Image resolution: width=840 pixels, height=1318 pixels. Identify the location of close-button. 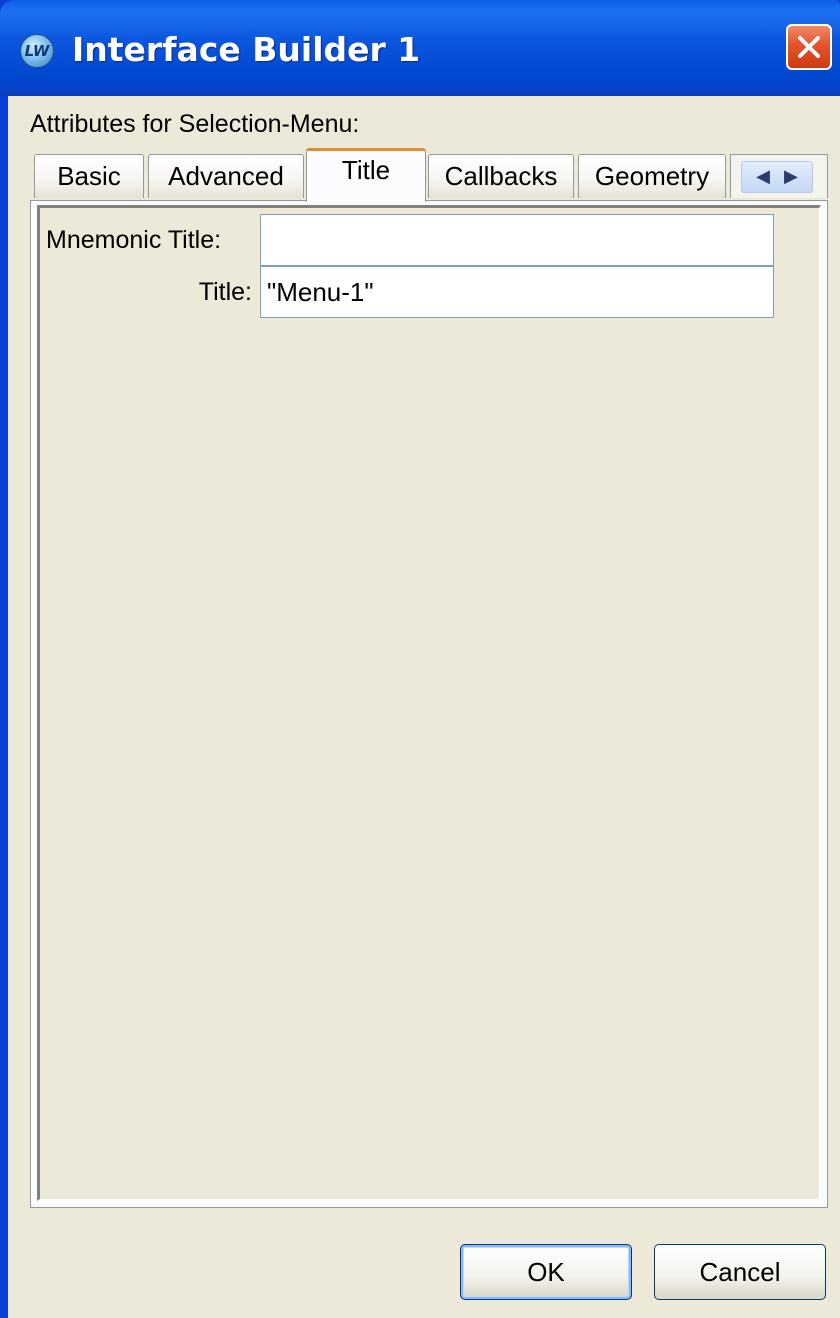
(809, 47).